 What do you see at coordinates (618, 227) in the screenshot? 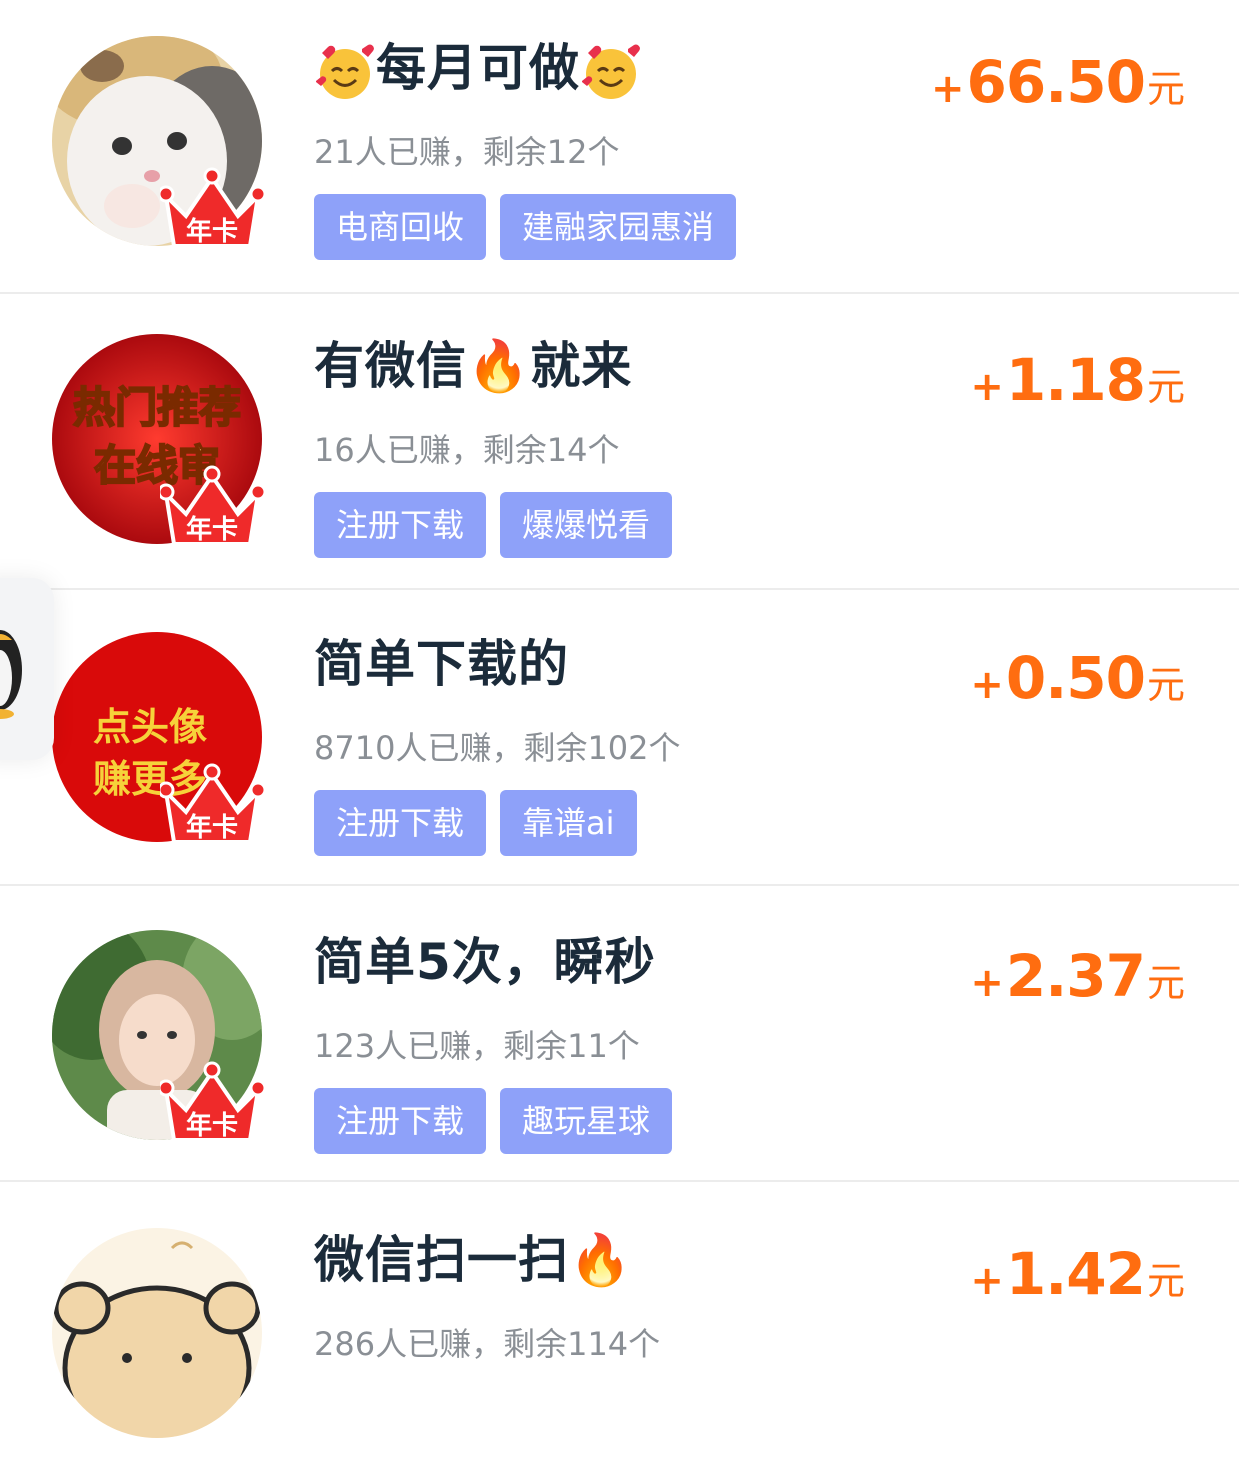
I see `task-tag: 建融家园惠消` at bounding box center [618, 227].